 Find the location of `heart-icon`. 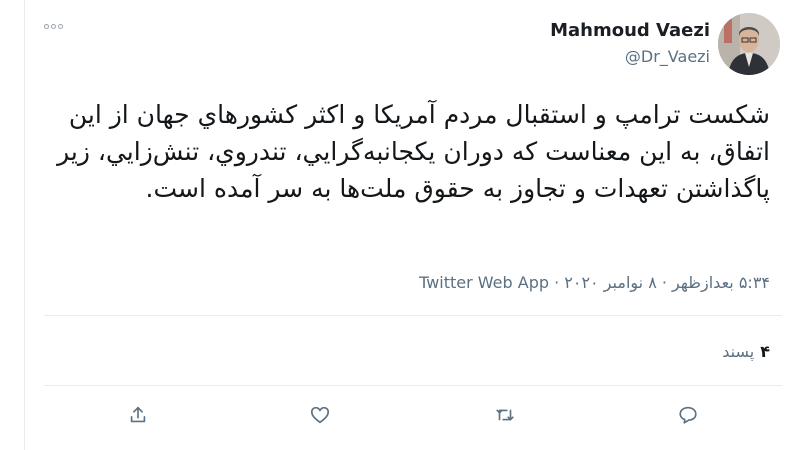

heart-icon is located at coordinates (320, 415).